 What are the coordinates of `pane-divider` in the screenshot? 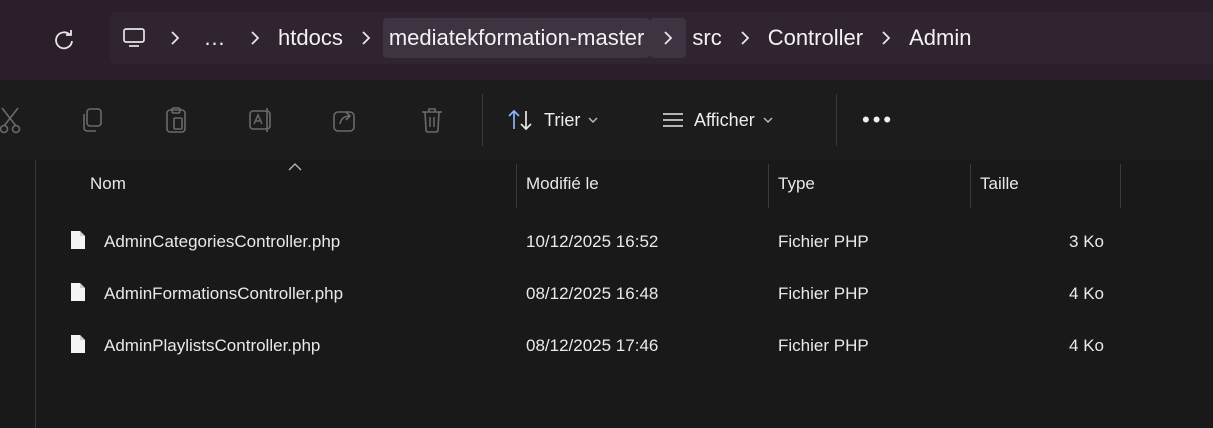 It's located at (35, 294).